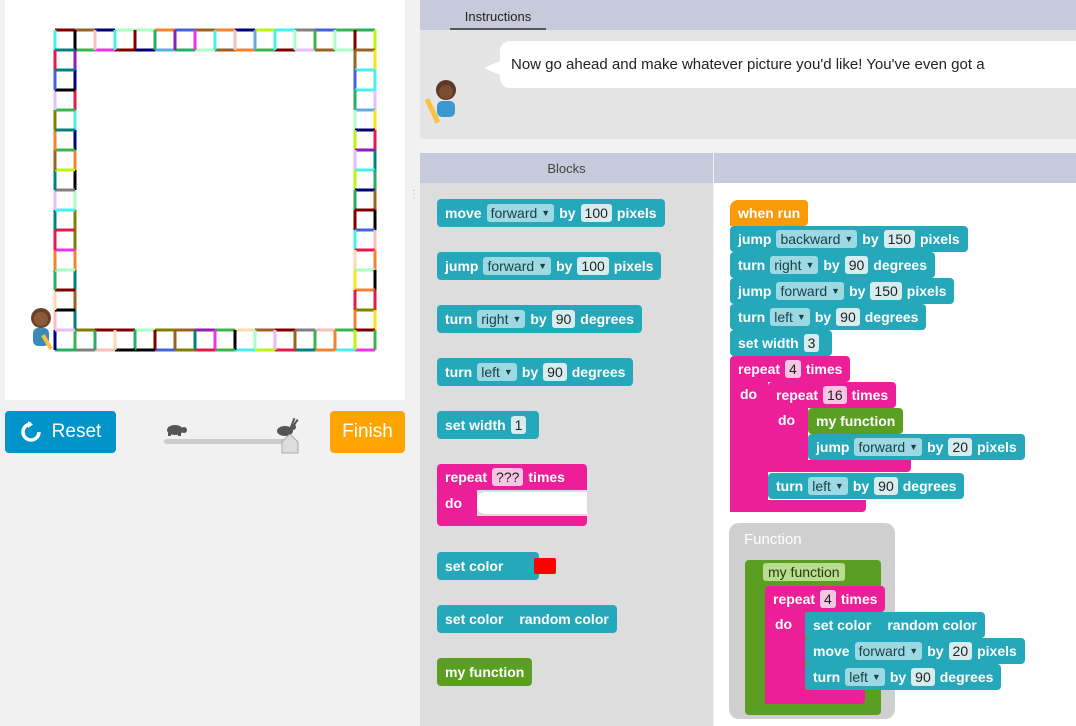 This screenshot has width=1076, height=726. Describe the element at coordinates (539, 319) in the screenshot. I see `toolbox-turn-right-block: turn right ▼ by 90 degrees` at that location.